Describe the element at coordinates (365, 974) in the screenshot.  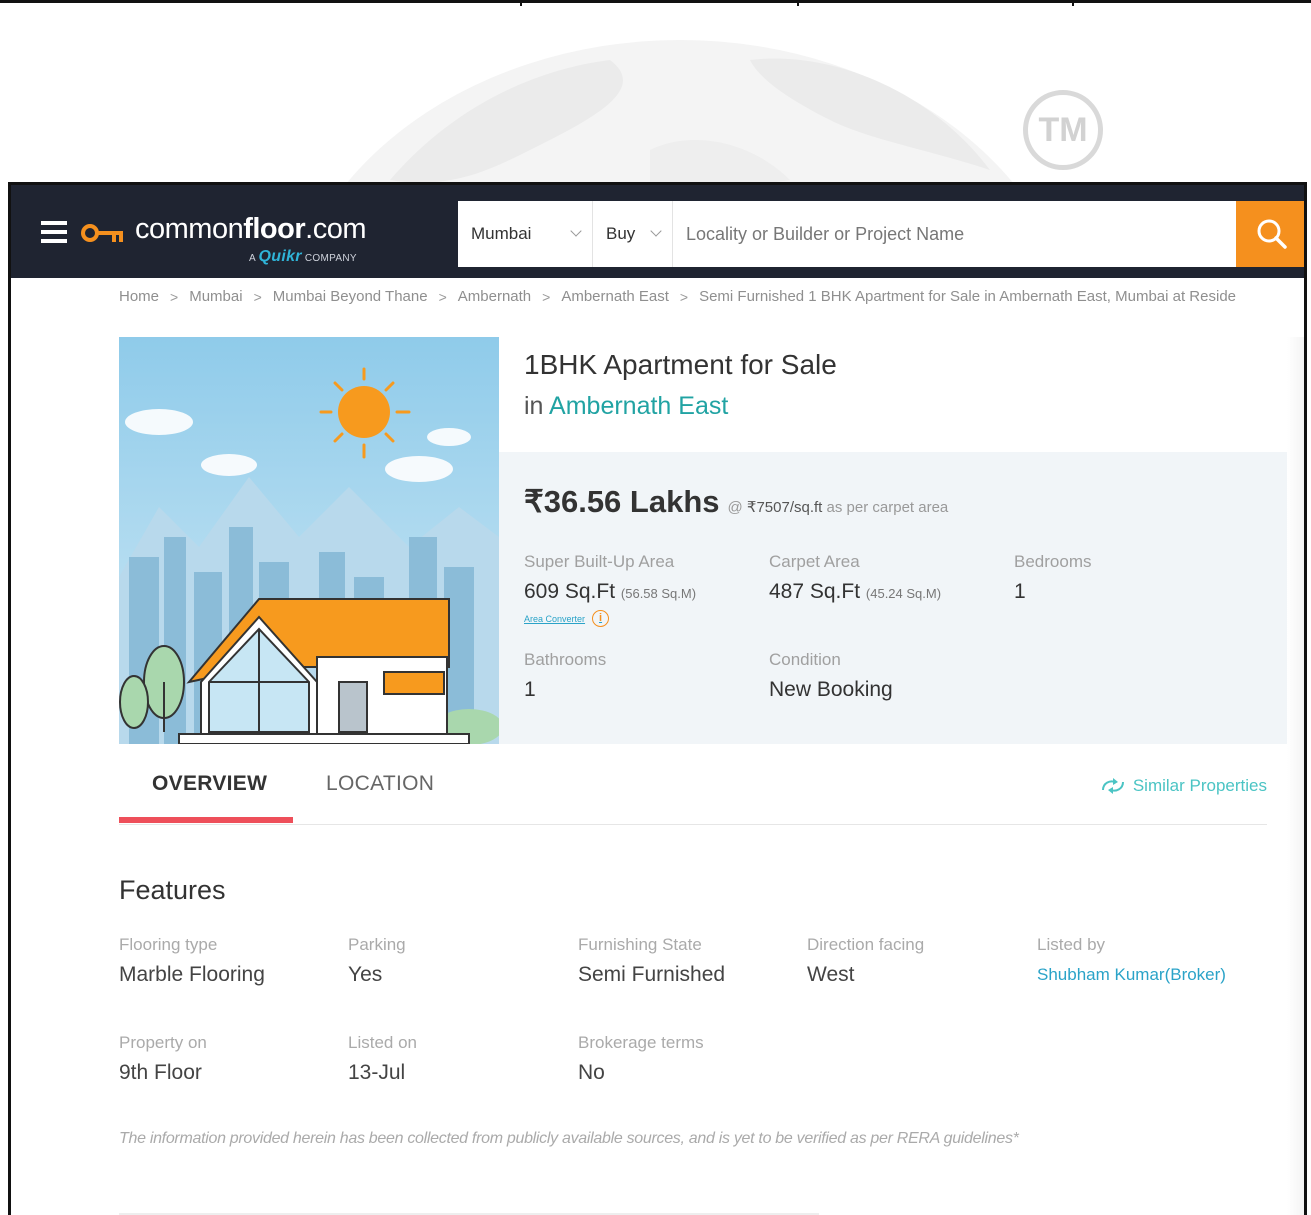
I see `feature-value: Yes` at that location.